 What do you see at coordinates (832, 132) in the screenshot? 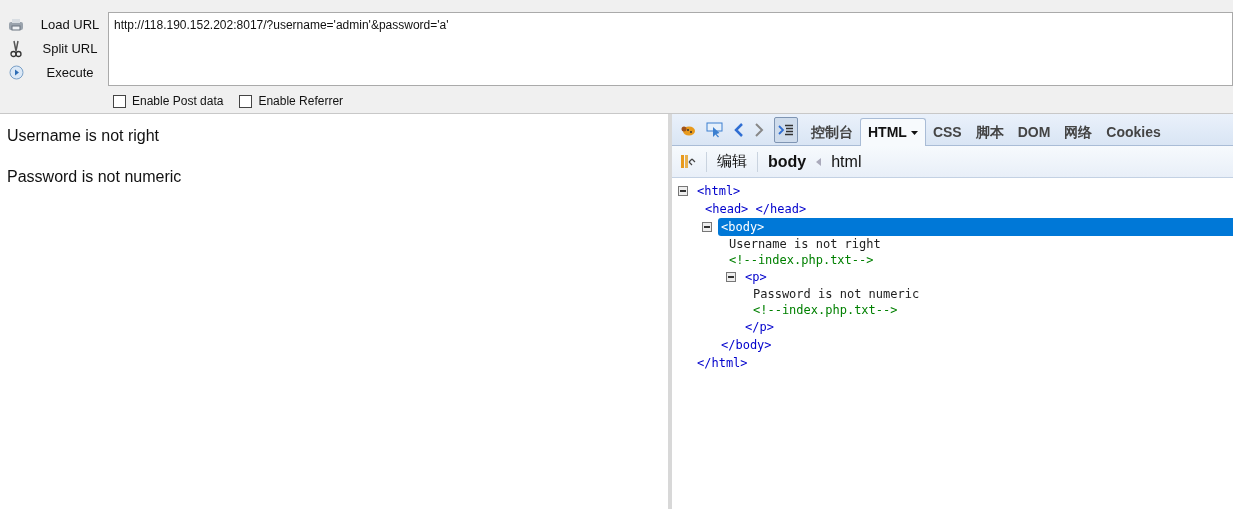
I see `devtools-tab: 控制台` at bounding box center [832, 132].